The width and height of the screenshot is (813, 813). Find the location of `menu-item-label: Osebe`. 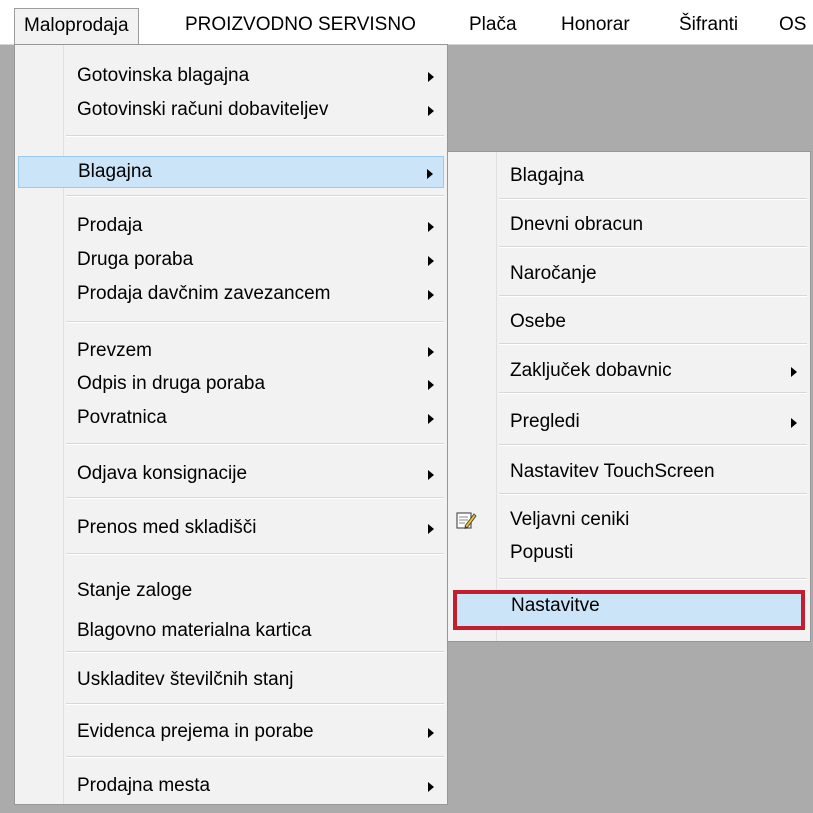

menu-item-label: Osebe is located at coordinates (538, 321).